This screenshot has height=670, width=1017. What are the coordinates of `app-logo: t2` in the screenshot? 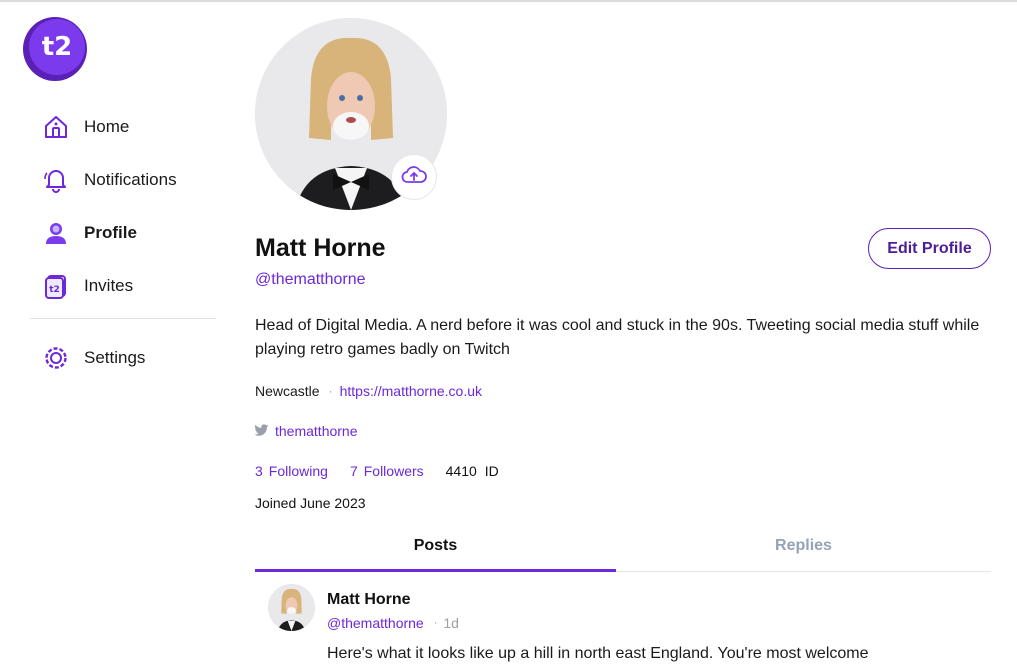 It's located at (55, 49).